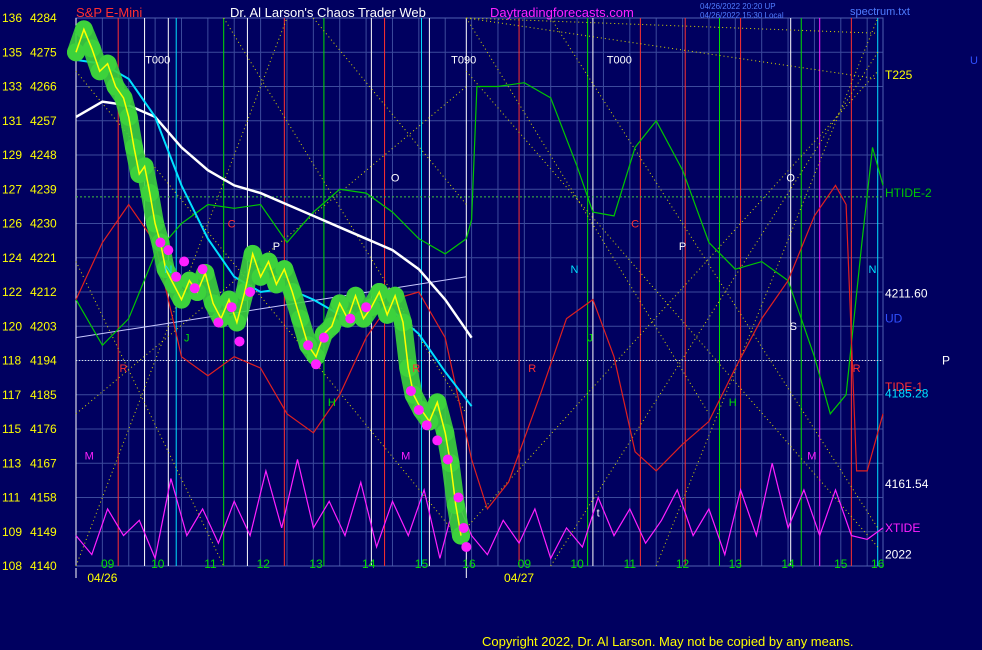 This screenshot has width=982, height=650. Describe the element at coordinates (11, 395) in the screenshot. I see `y-index-label: 117` at that location.